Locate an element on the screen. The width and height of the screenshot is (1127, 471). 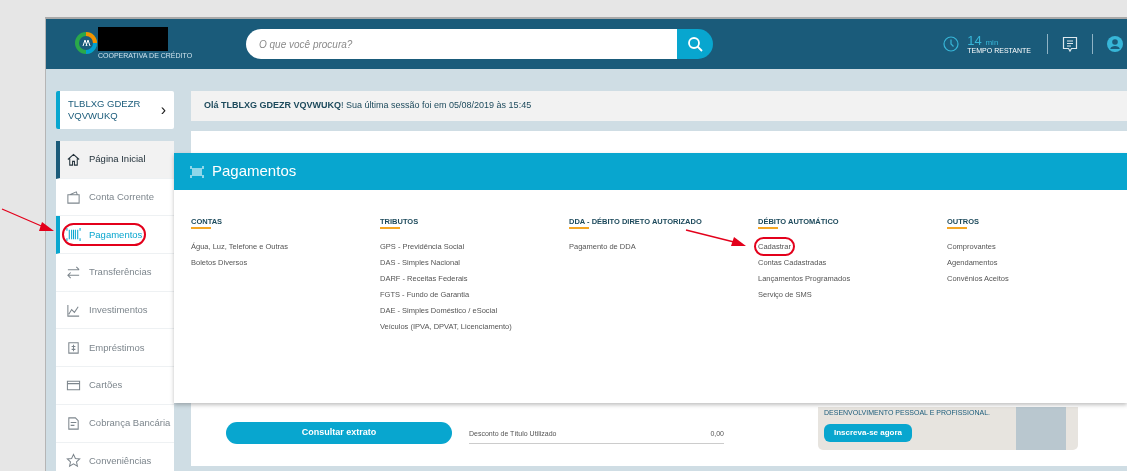
star-icon is located at coordinates (73, 461).